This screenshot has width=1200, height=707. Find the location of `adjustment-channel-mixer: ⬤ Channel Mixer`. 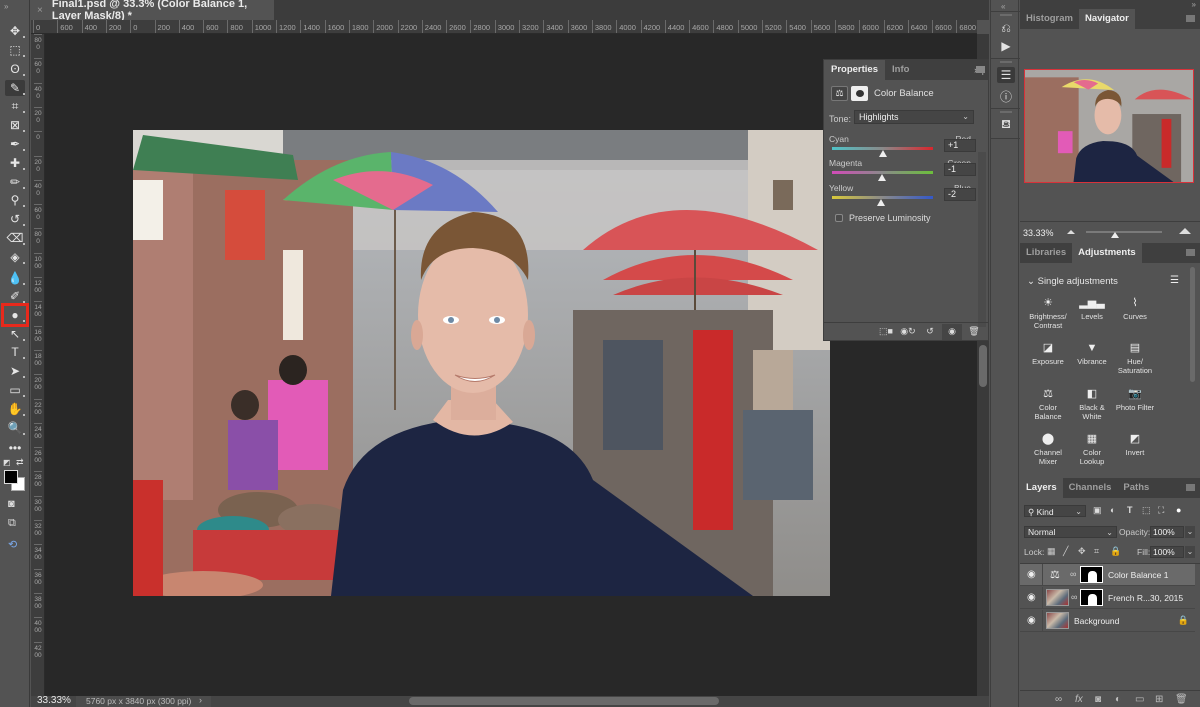

adjustment-channel-mixer: ⬤ Channel Mixer is located at coordinates (1048, 449).